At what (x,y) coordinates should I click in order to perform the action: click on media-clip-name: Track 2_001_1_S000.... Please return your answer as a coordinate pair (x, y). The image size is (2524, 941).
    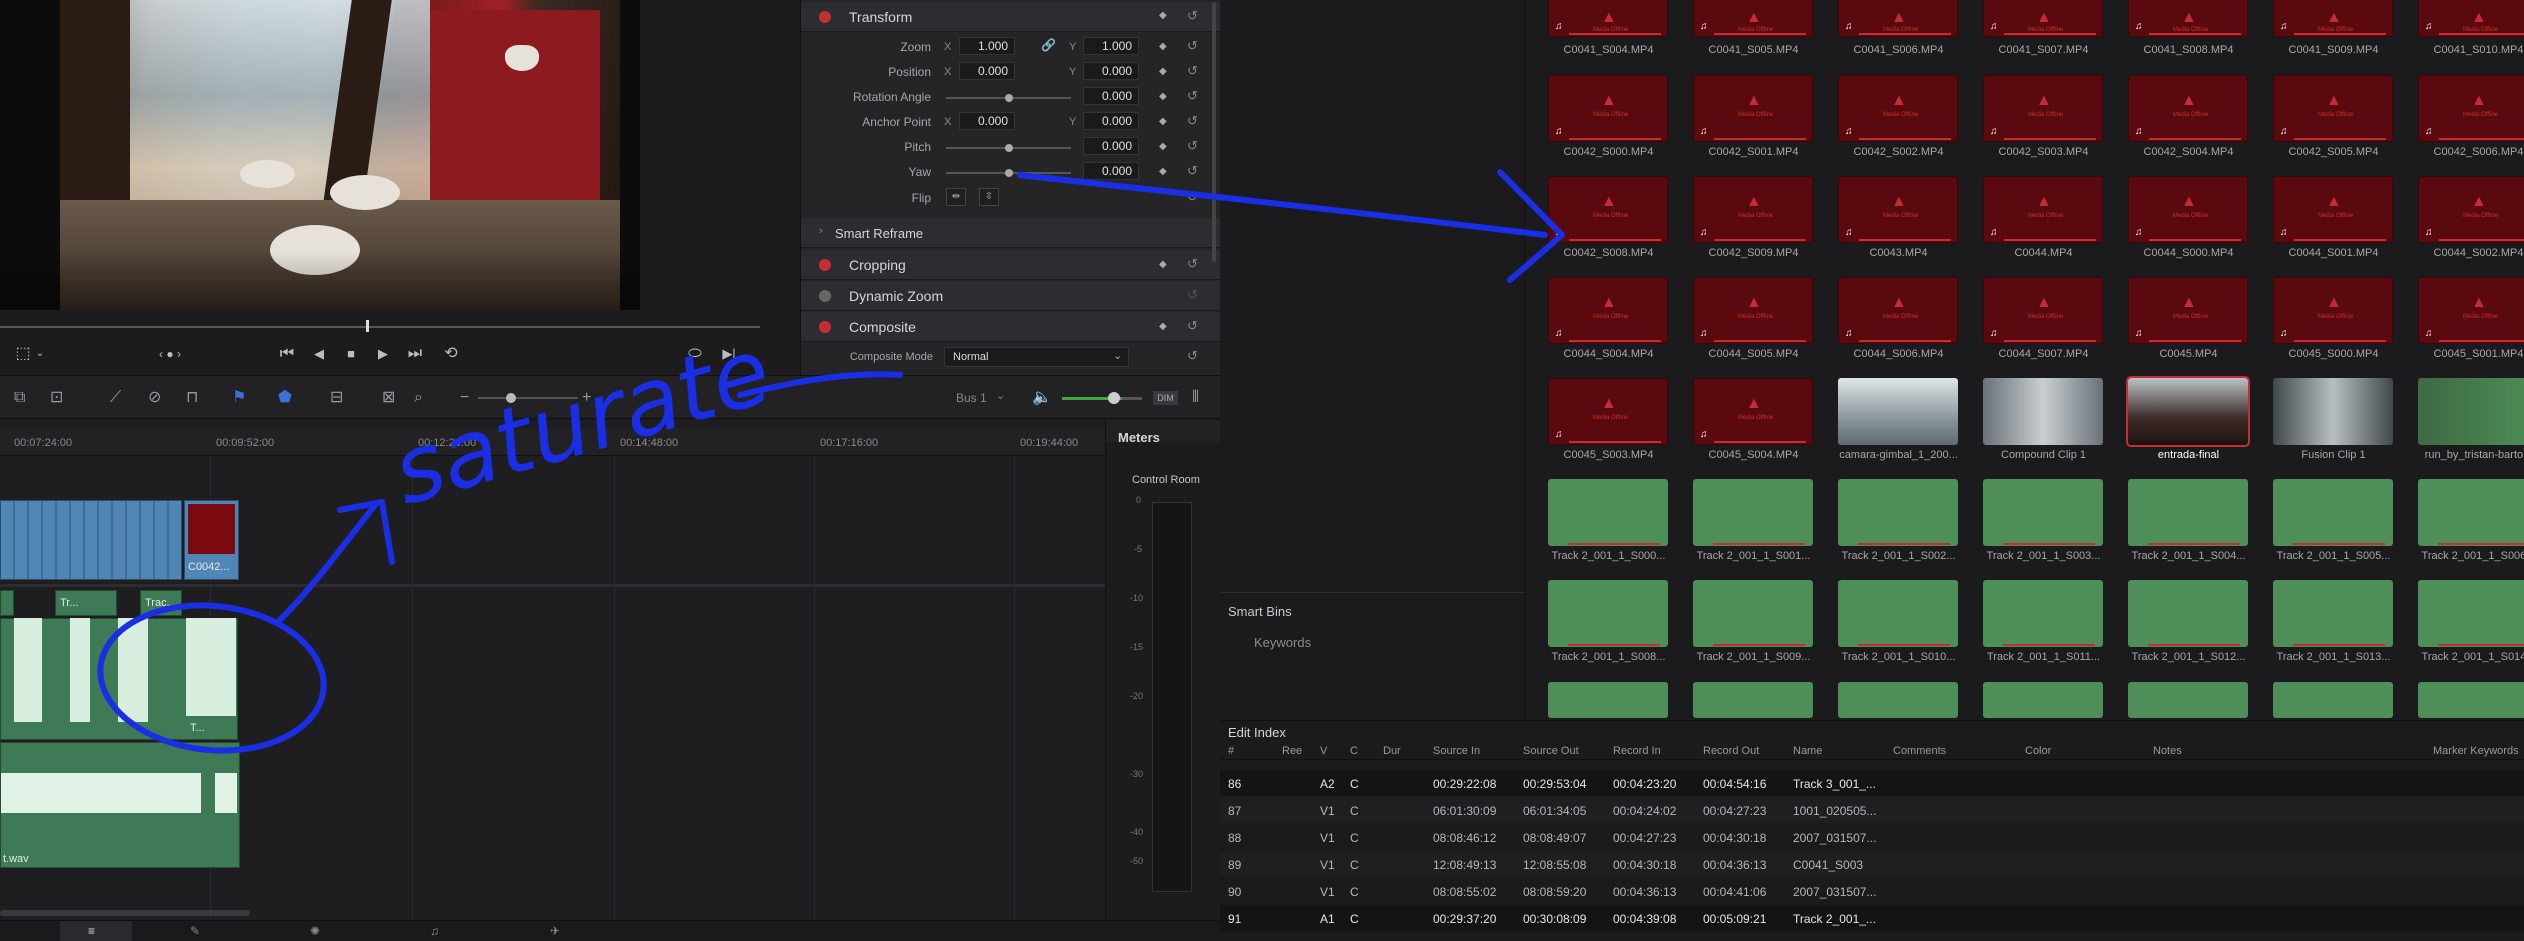
    Looking at the image, I should click on (1608, 556).